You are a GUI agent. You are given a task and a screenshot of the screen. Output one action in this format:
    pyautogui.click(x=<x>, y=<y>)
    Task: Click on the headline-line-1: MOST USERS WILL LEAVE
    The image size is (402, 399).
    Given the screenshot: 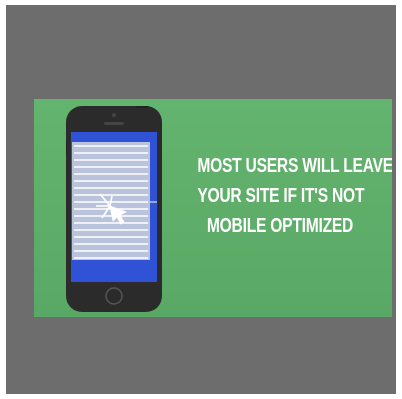 What is the action you would take?
    pyautogui.click(x=294, y=166)
    